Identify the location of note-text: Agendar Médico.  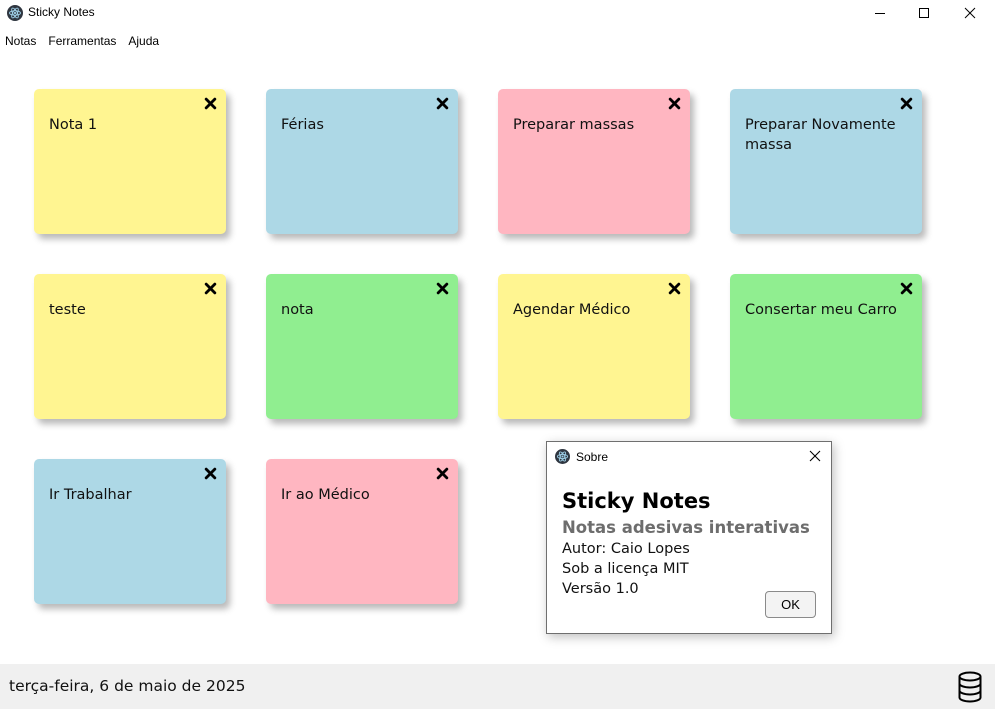
(593, 310).